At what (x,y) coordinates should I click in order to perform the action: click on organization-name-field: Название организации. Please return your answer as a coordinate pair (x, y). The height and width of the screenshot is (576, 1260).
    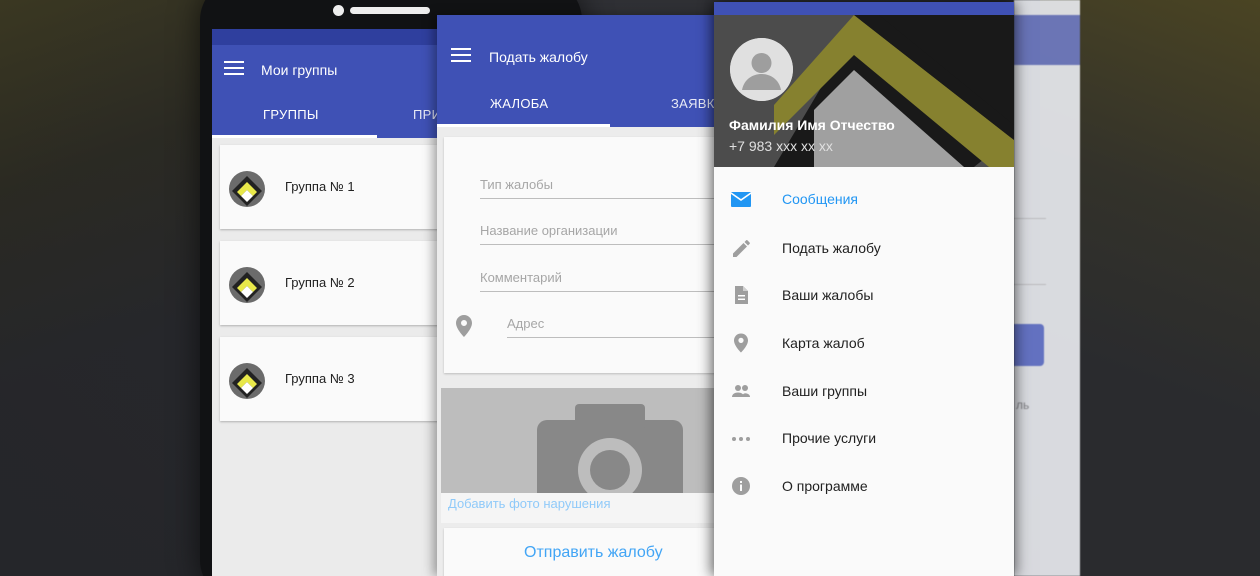
    Looking at the image, I should click on (599, 233).